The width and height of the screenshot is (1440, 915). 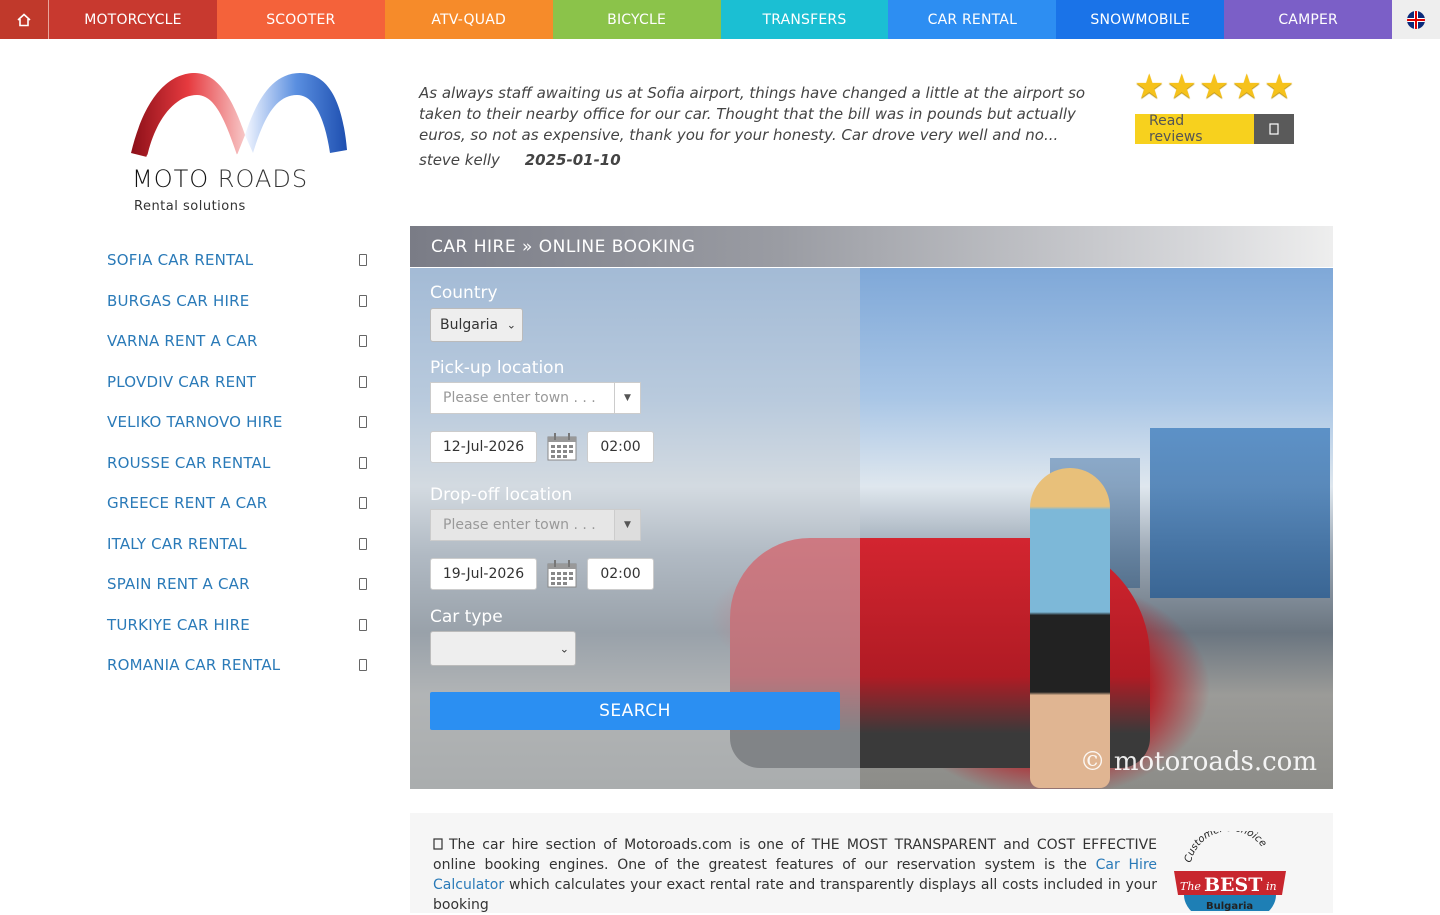 I want to click on nav-camper: CAMPER, so click(x=1308, y=19).